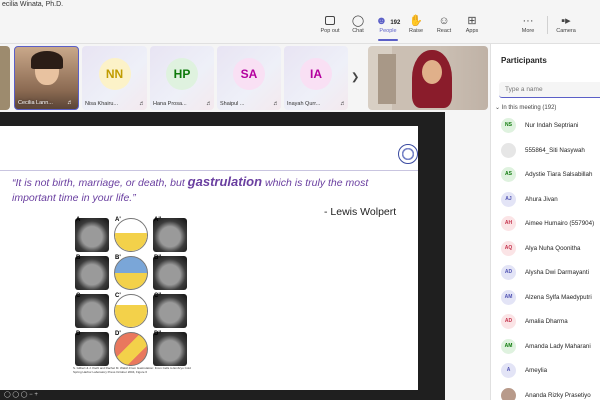  I want to click on pop-out-icon, so click(330, 20).